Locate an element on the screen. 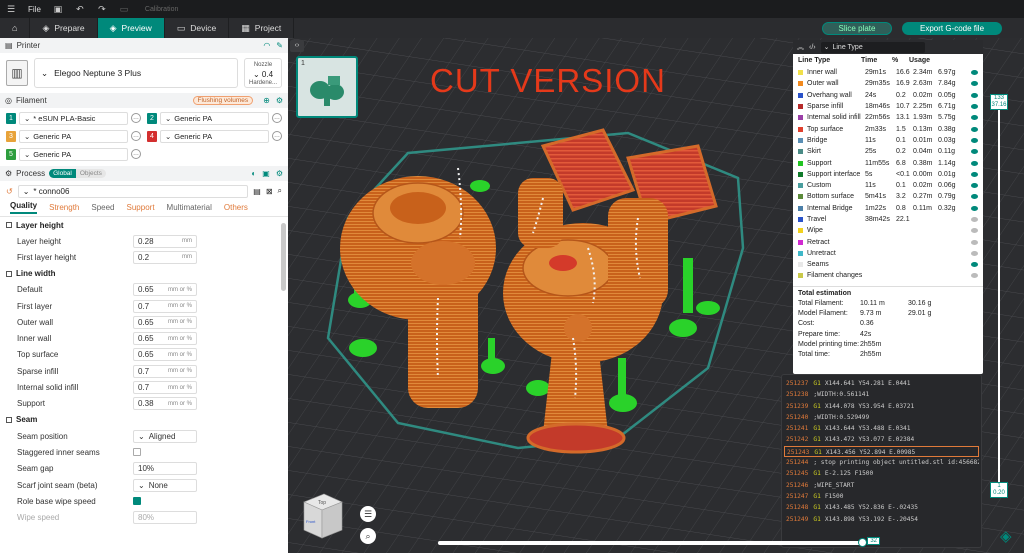  params-scrollbar is located at coordinates (283, 257).